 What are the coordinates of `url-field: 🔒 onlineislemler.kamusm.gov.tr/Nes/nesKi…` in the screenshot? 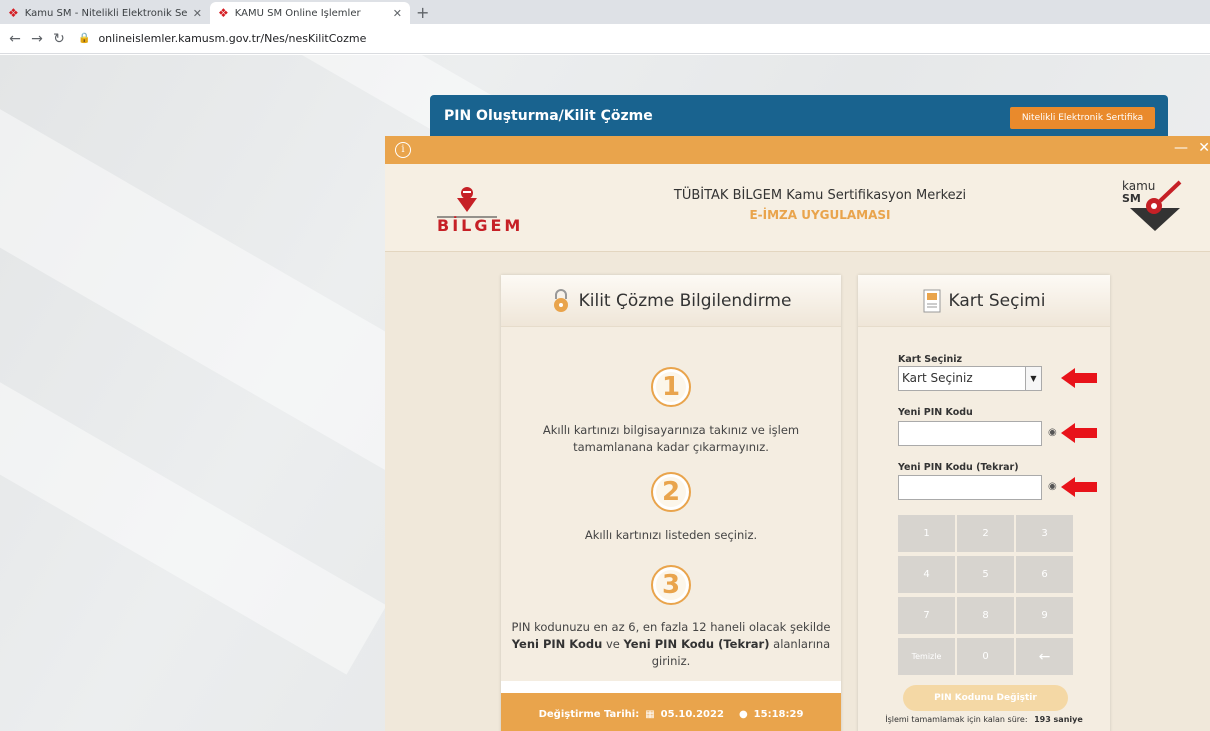 It's located at (644, 39).